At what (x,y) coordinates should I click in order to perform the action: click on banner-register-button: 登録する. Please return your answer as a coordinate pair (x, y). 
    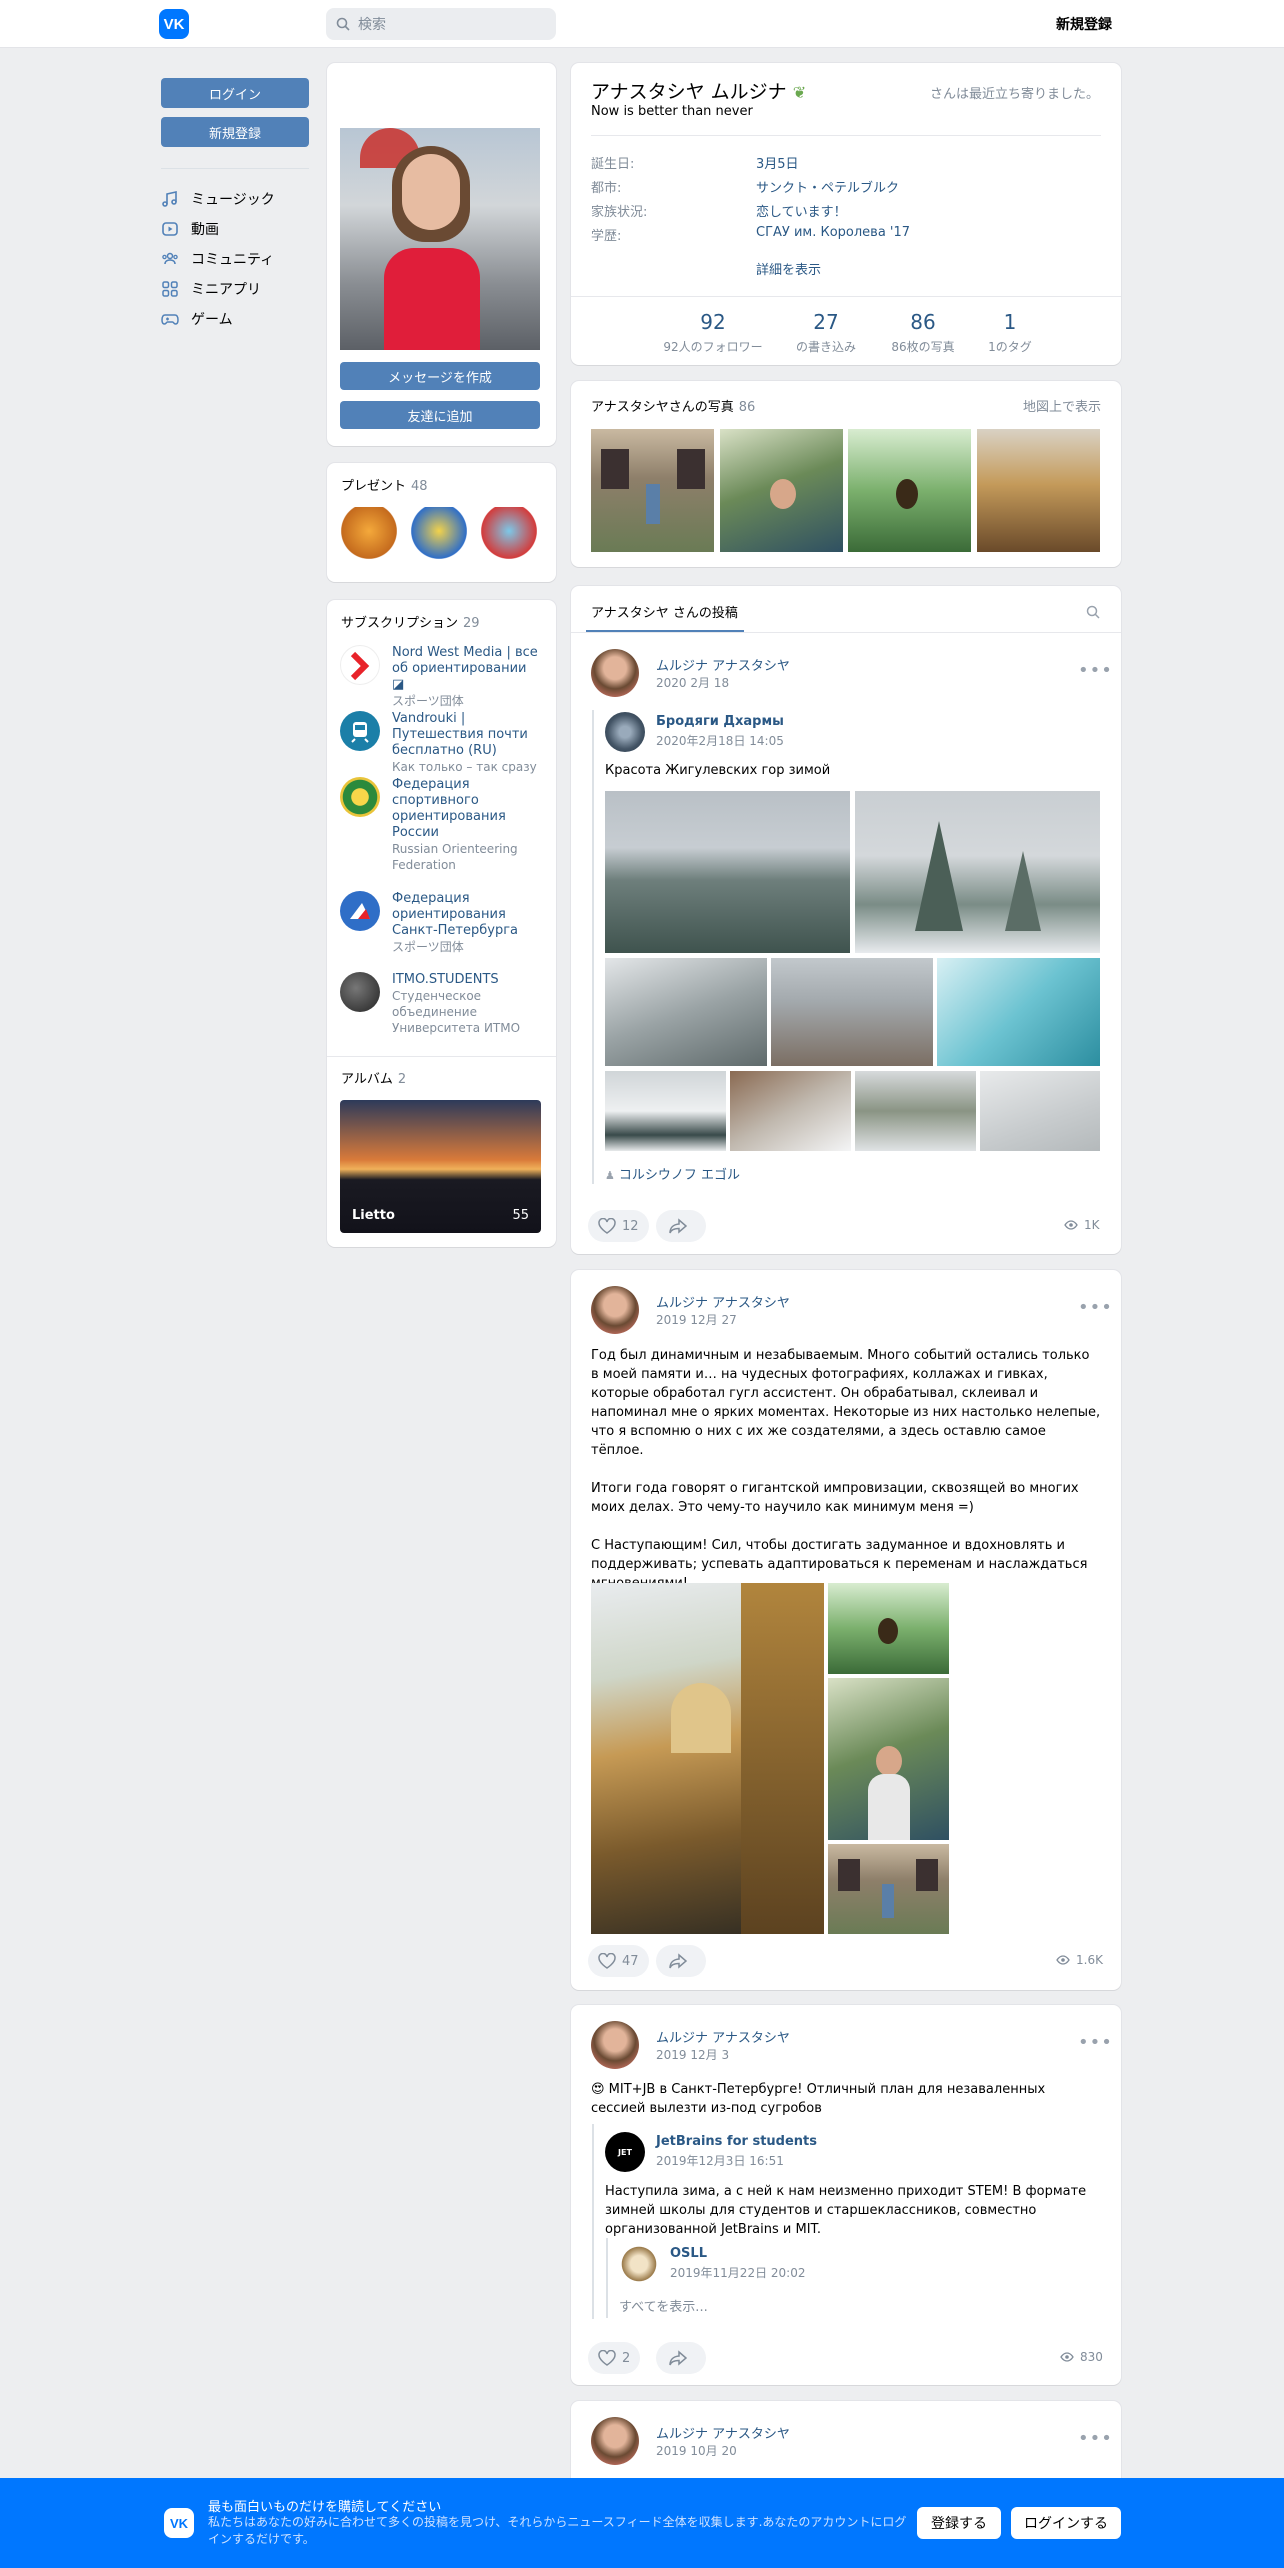
    Looking at the image, I should click on (959, 2523).